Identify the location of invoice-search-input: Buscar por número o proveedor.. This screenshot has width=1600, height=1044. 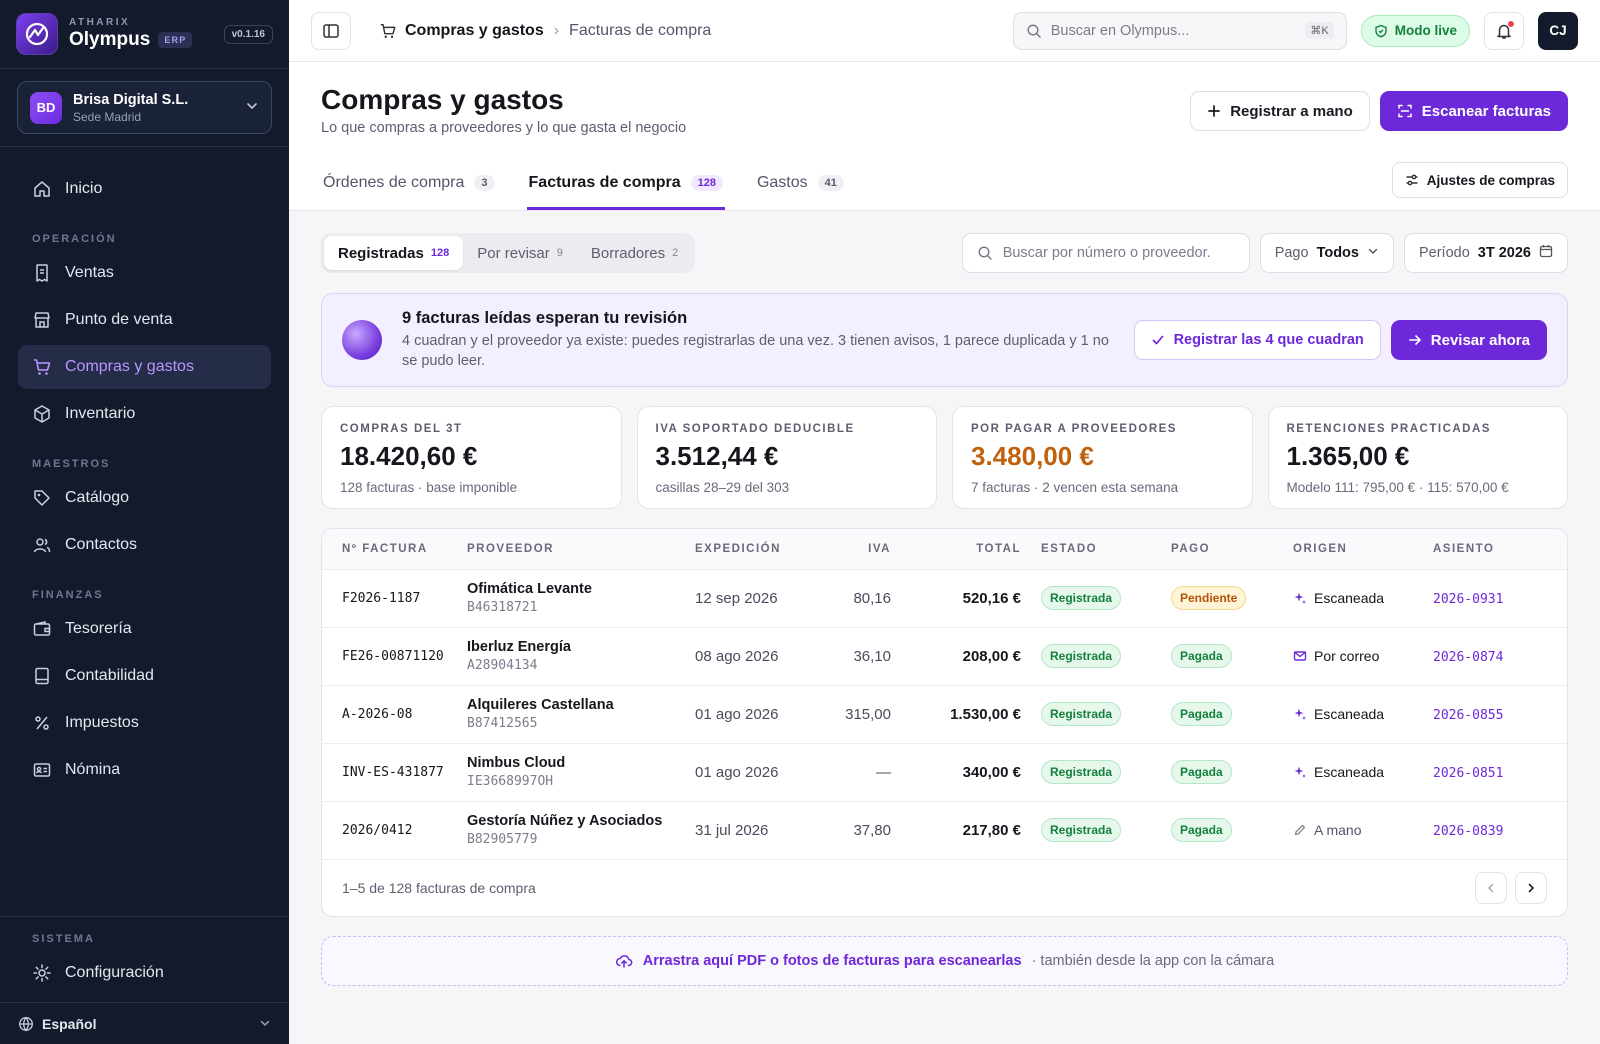
(1105, 253).